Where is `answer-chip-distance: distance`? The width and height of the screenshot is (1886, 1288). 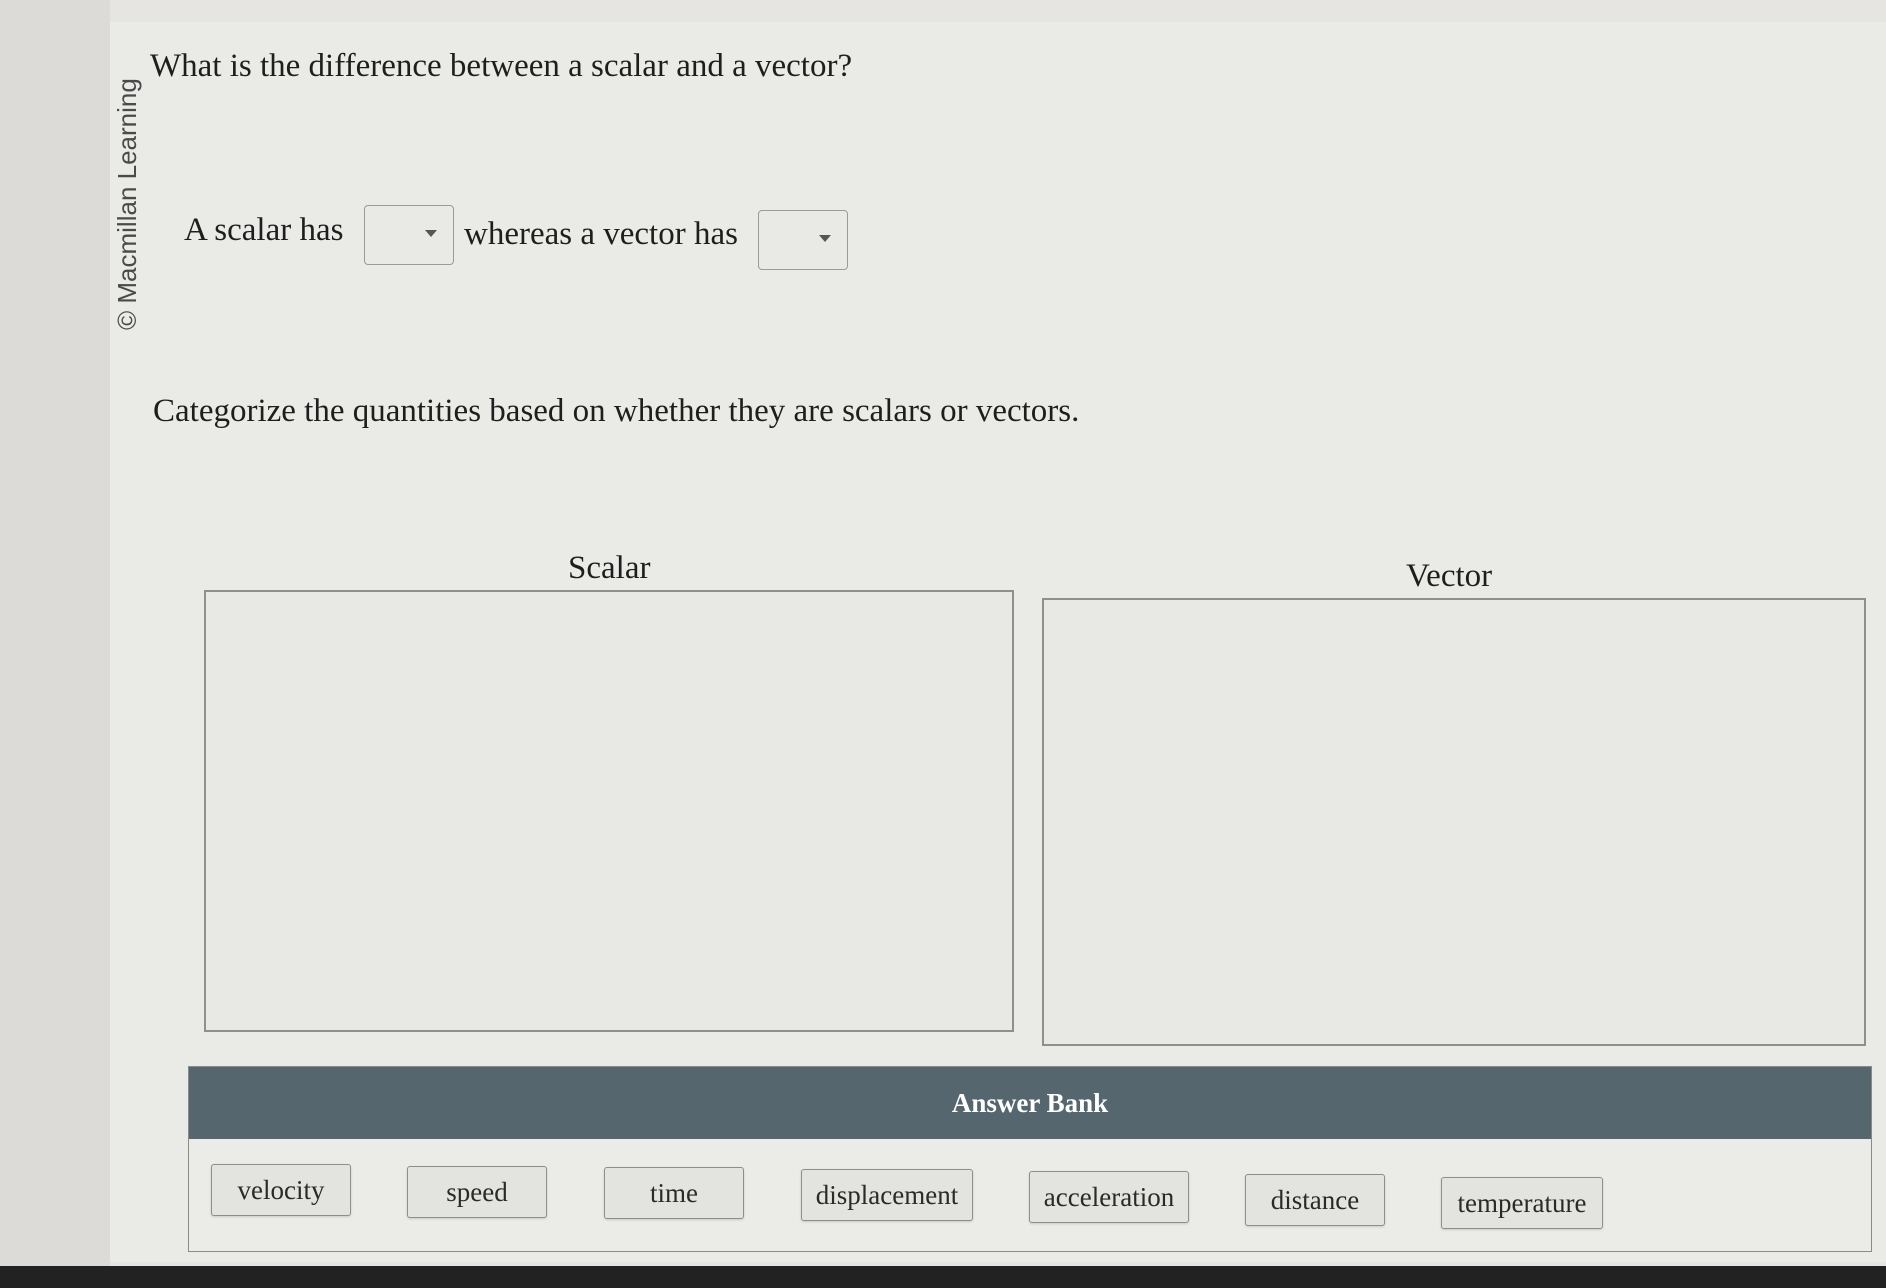 answer-chip-distance: distance is located at coordinates (1315, 1200).